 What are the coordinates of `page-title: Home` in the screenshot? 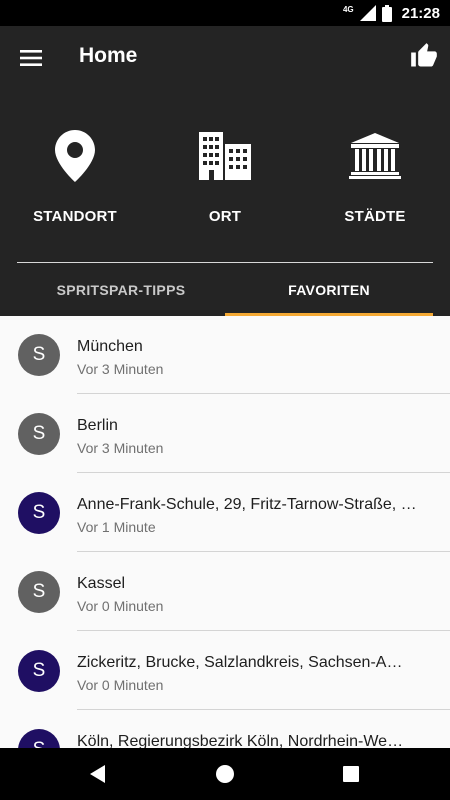 It's located at (108, 55).